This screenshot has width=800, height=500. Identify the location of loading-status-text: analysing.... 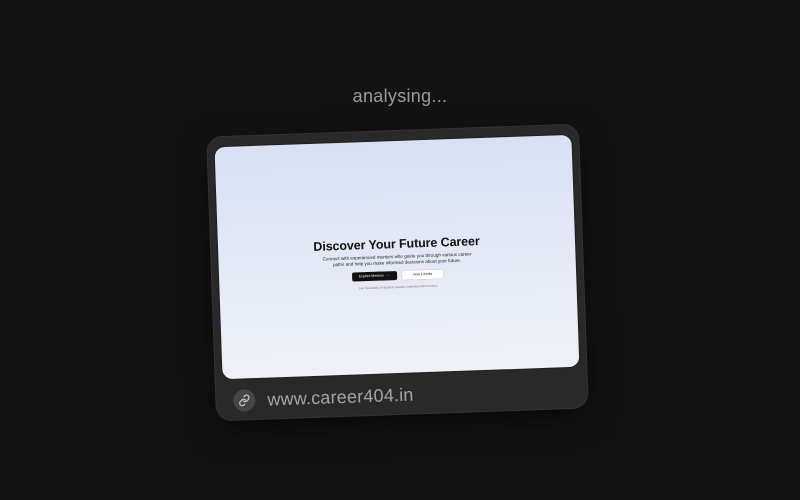
(400, 96).